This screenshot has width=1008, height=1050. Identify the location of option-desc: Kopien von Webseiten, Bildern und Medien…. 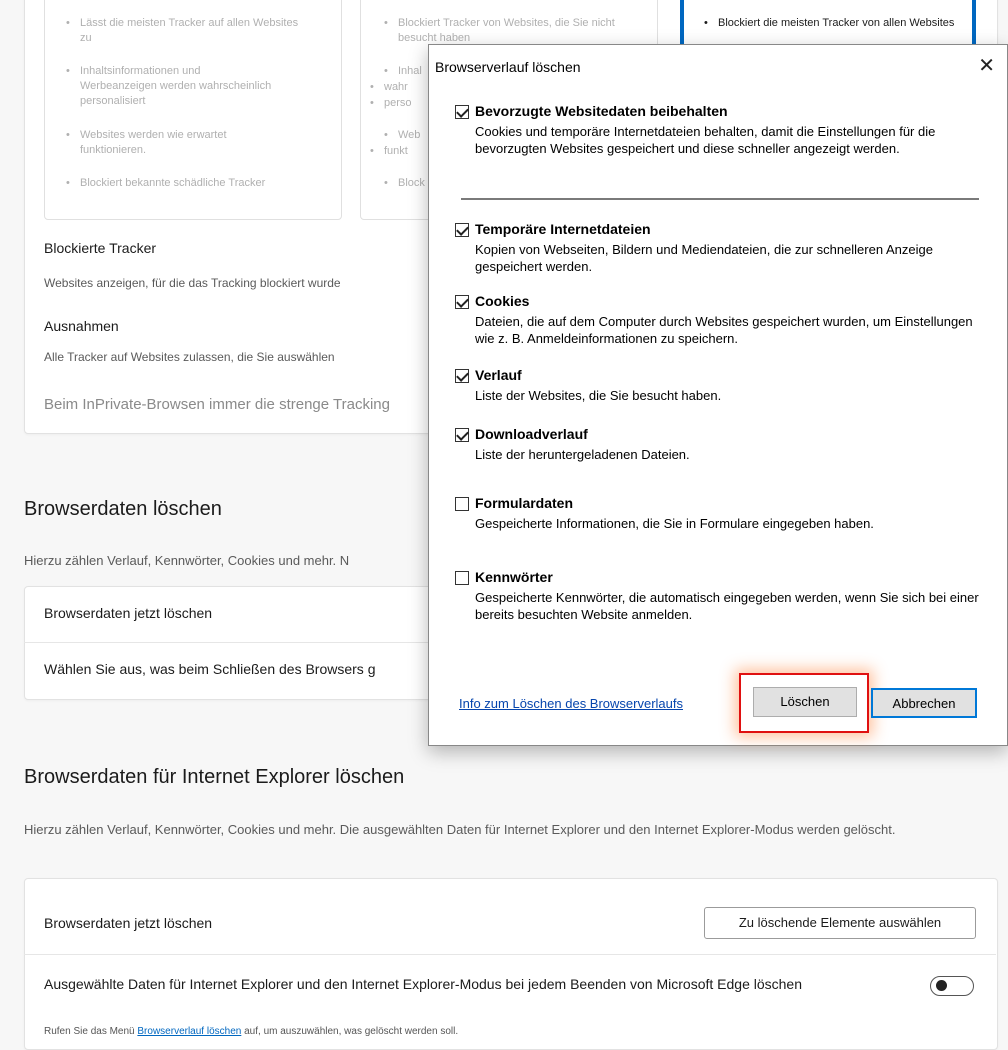
(704, 258).